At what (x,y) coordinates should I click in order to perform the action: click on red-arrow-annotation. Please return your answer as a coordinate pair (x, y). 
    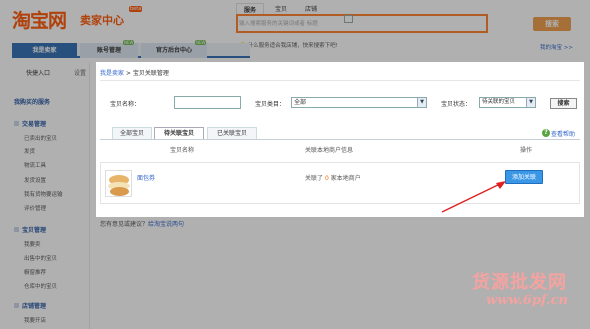
    Looking at the image, I should click on (473, 197).